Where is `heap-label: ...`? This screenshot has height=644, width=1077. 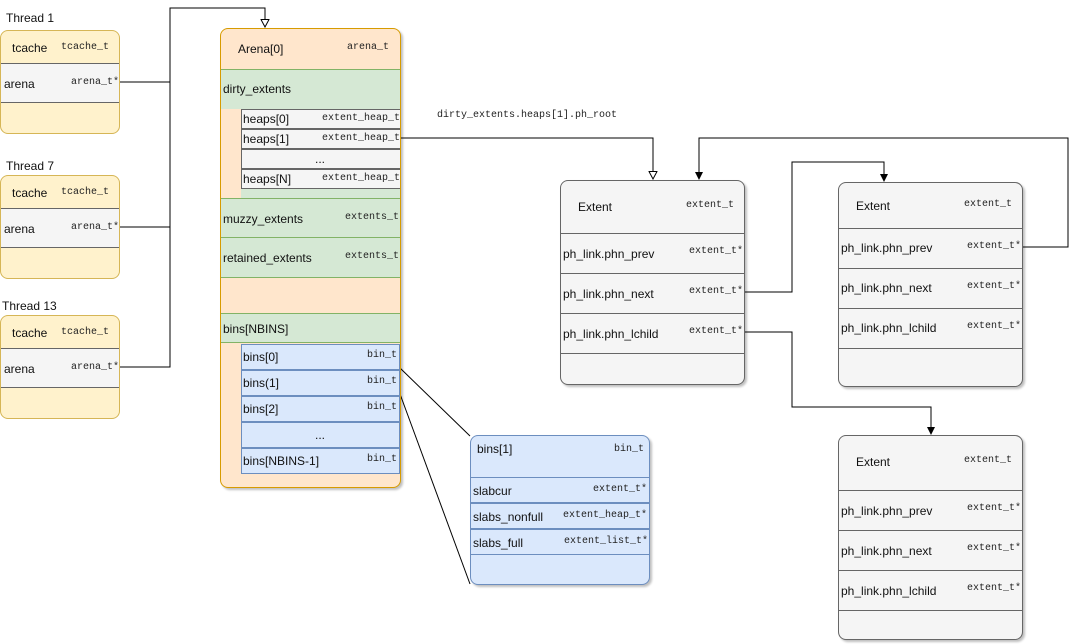 heap-label: ... is located at coordinates (320, 159).